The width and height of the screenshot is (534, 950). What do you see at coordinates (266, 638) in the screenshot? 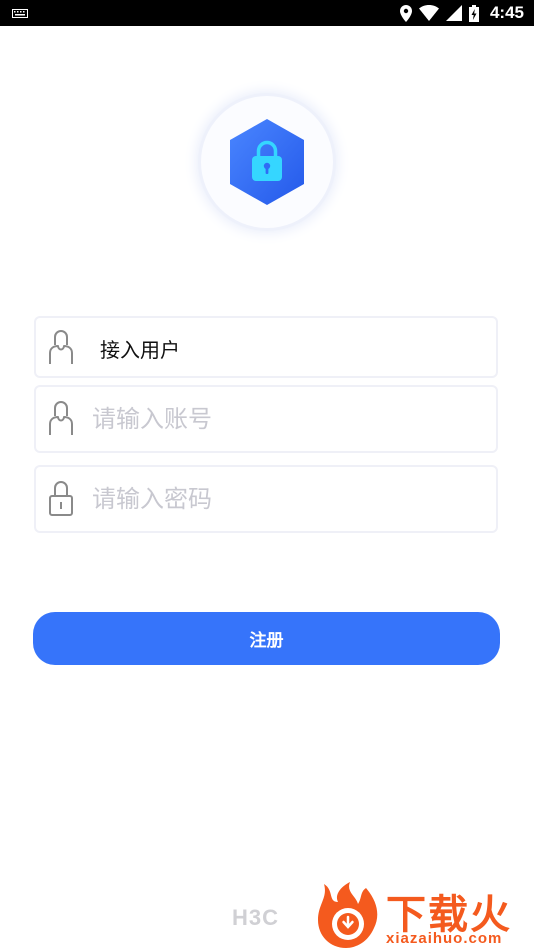
I see `register-button: 注册` at bounding box center [266, 638].